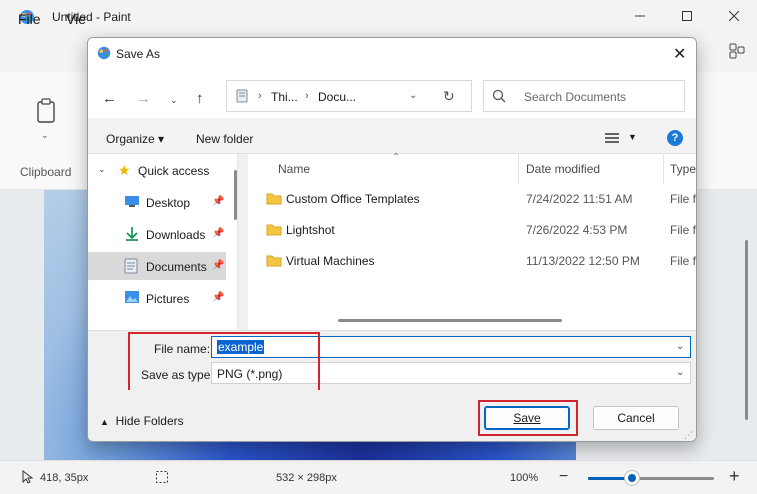 The height and width of the screenshot is (494, 757). Describe the element at coordinates (29, 19) in the screenshot. I see `menu-file: File` at that location.